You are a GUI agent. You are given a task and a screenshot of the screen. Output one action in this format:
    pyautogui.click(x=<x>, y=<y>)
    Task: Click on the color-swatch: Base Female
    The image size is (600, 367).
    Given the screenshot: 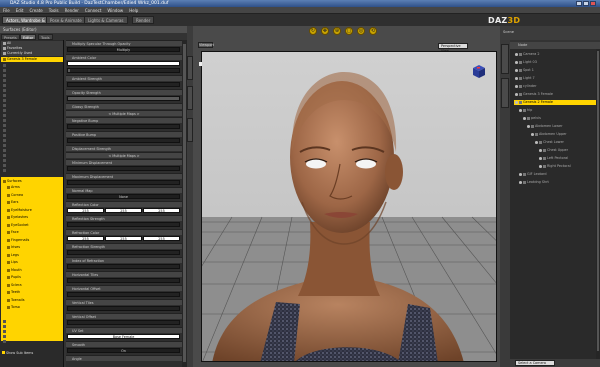 What is the action you would take?
    pyautogui.click(x=123, y=336)
    